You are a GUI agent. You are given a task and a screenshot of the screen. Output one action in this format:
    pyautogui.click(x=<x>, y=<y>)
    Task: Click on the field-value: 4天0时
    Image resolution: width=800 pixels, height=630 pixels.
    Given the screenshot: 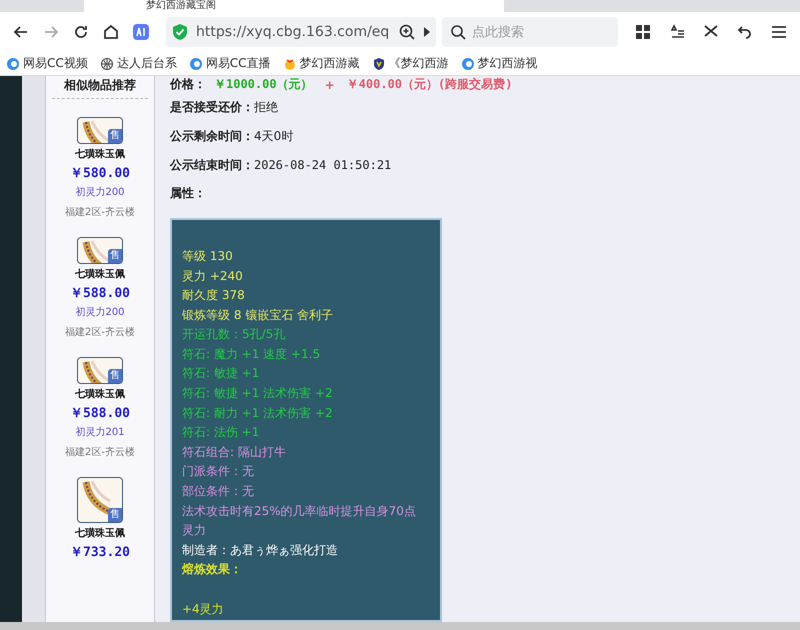 What is the action you would take?
    pyautogui.click(x=274, y=137)
    